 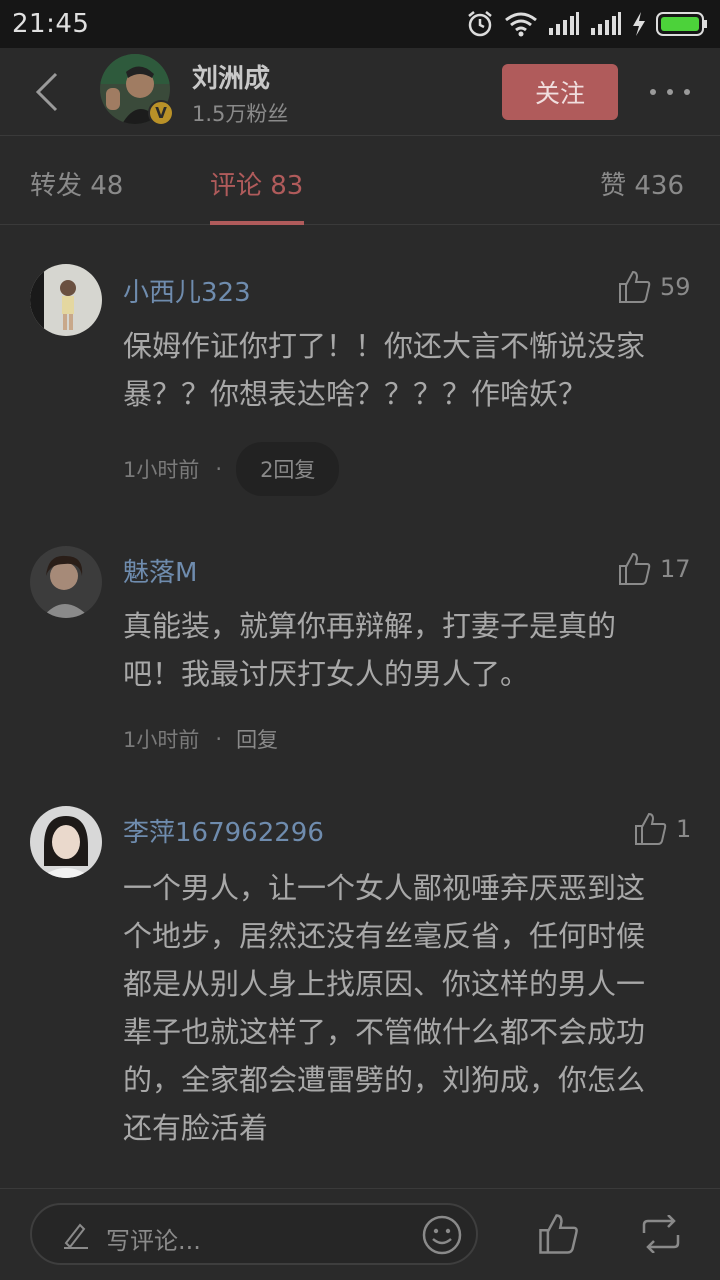 What do you see at coordinates (231, 469) in the screenshot?
I see `comment-meta: 1小时前 · 2回复` at bounding box center [231, 469].